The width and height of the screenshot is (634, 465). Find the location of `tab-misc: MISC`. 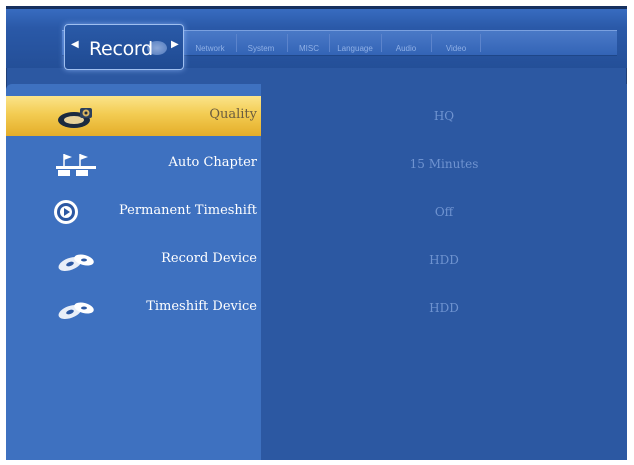

tab-misc: MISC is located at coordinates (309, 49).